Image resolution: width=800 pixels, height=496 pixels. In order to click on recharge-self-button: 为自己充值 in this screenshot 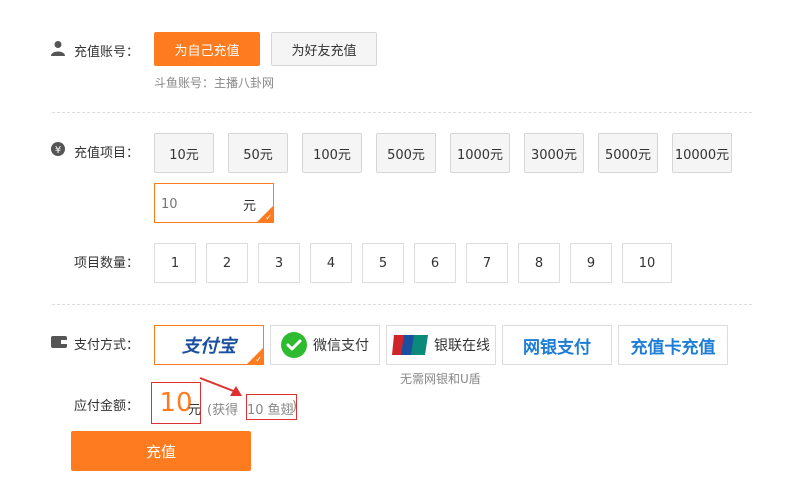, I will do `click(207, 49)`.